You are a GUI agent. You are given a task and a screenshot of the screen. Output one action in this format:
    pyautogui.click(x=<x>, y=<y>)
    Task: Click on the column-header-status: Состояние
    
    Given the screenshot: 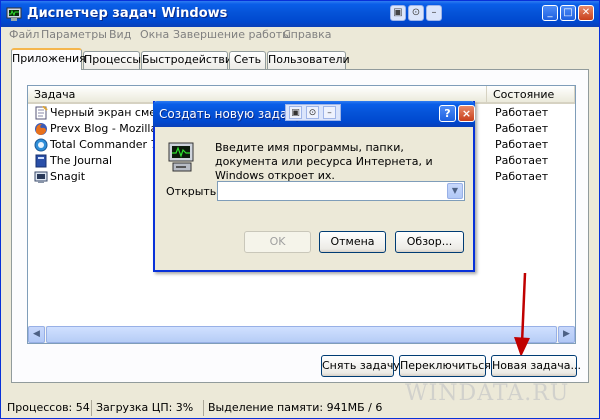 What is the action you would take?
    pyautogui.click(x=531, y=95)
    